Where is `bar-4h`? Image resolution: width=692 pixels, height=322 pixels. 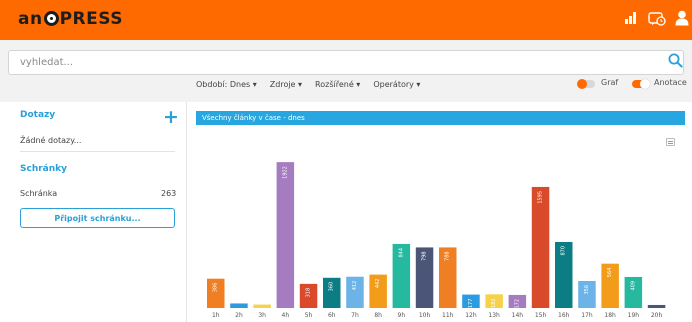 bar-4h is located at coordinates (285, 235).